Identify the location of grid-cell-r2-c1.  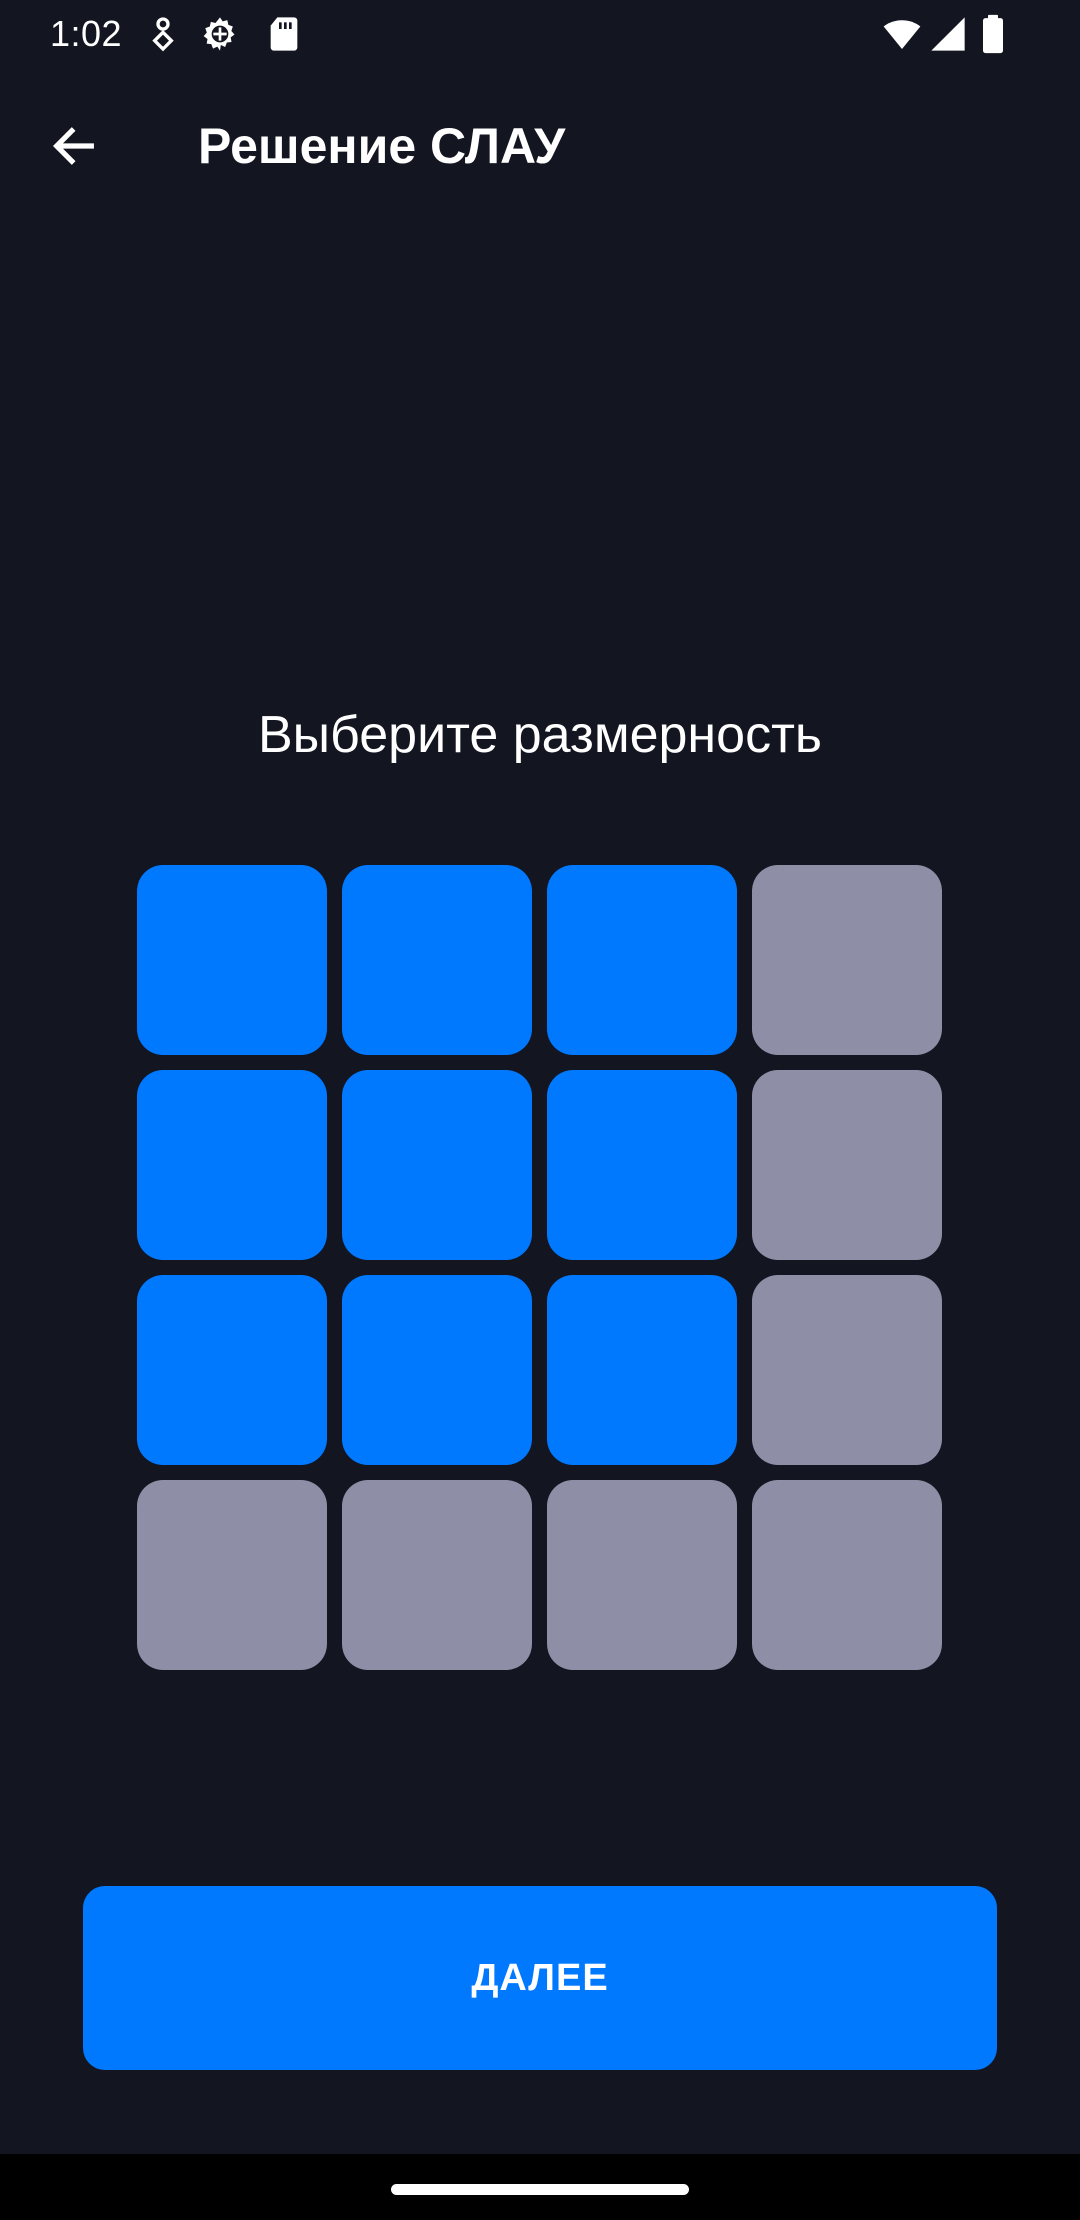
(232, 1165).